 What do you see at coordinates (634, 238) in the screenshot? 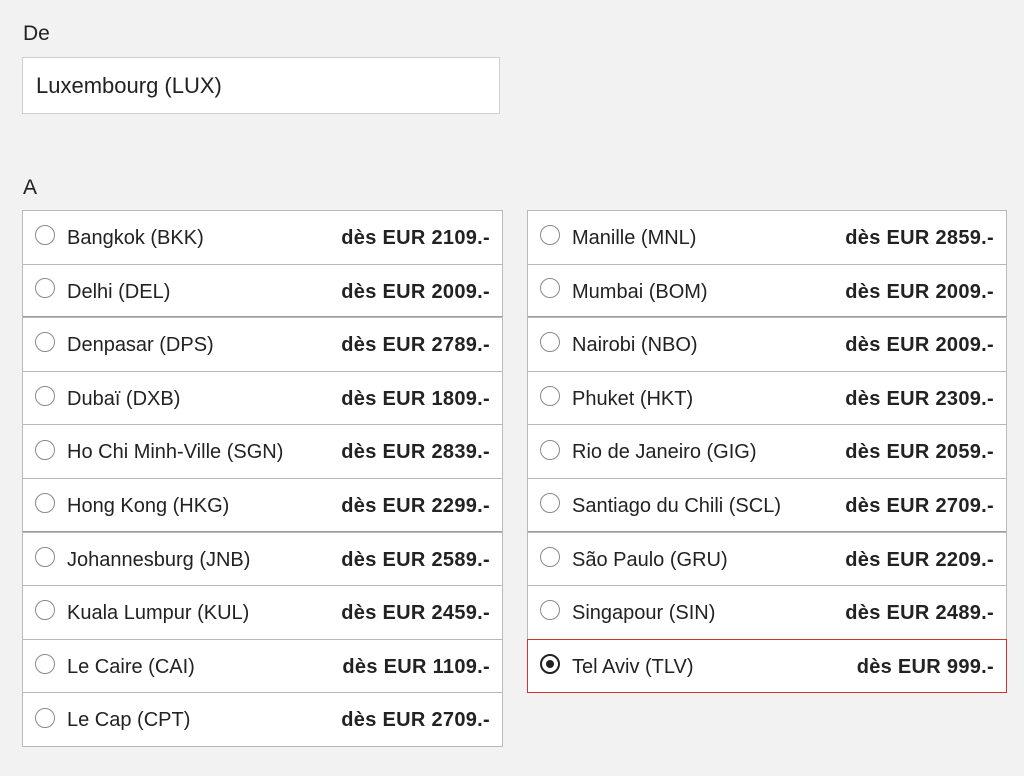
I see `destination-city: Manille (MNL)` at bounding box center [634, 238].